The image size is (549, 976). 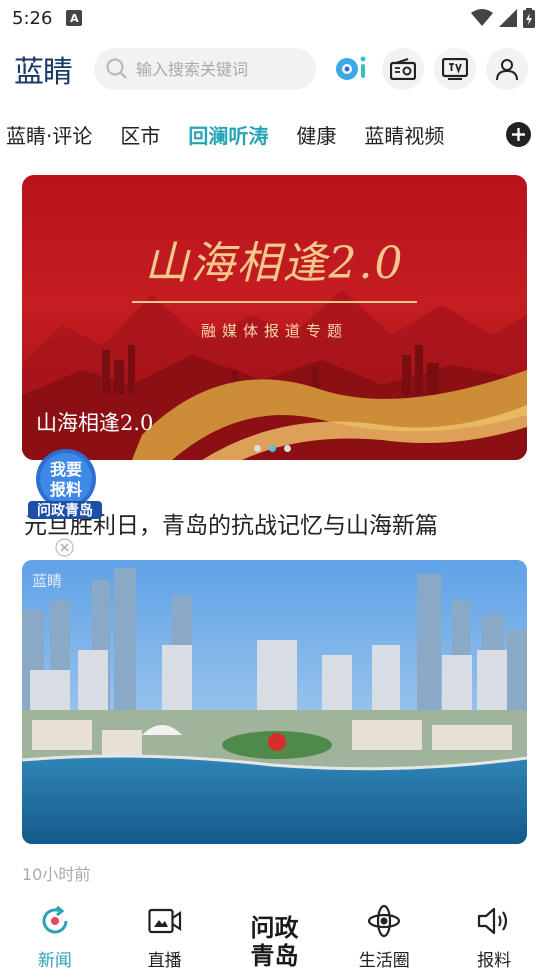 What do you see at coordinates (384, 961) in the screenshot?
I see `nav-life-label: 生活圈` at bounding box center [384, 961].